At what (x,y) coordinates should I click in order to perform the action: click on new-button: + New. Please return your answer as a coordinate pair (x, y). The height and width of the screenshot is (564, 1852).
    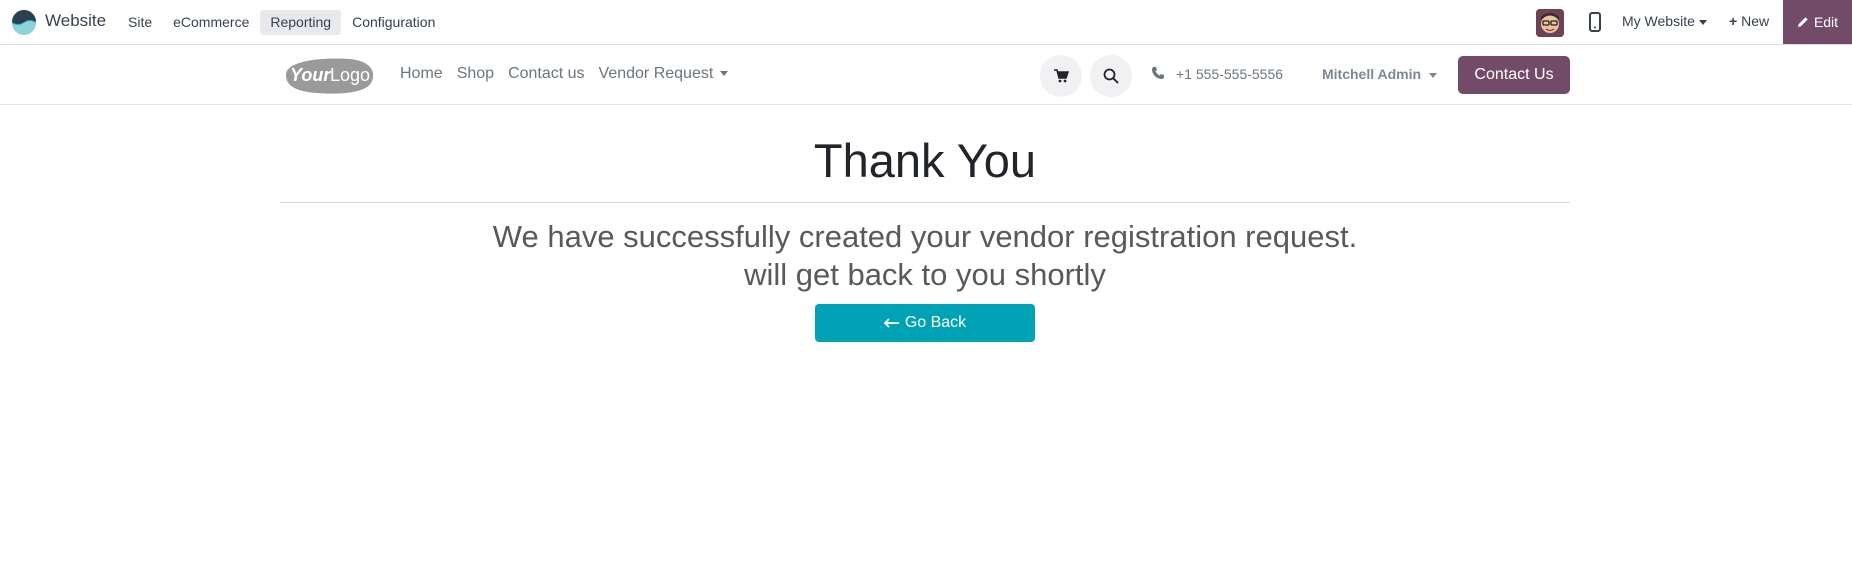
    Looking at the image, I should click on (1749, 21).